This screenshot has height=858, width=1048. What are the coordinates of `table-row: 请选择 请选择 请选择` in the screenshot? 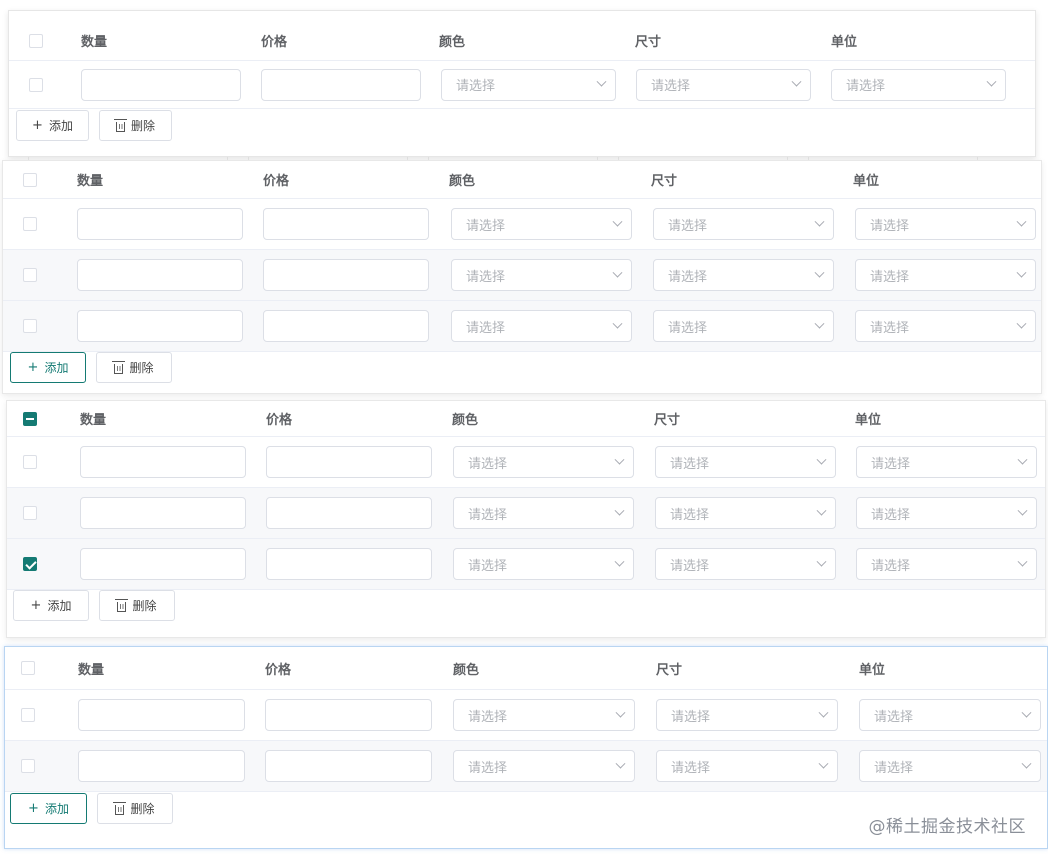 It's located at (522, 326).